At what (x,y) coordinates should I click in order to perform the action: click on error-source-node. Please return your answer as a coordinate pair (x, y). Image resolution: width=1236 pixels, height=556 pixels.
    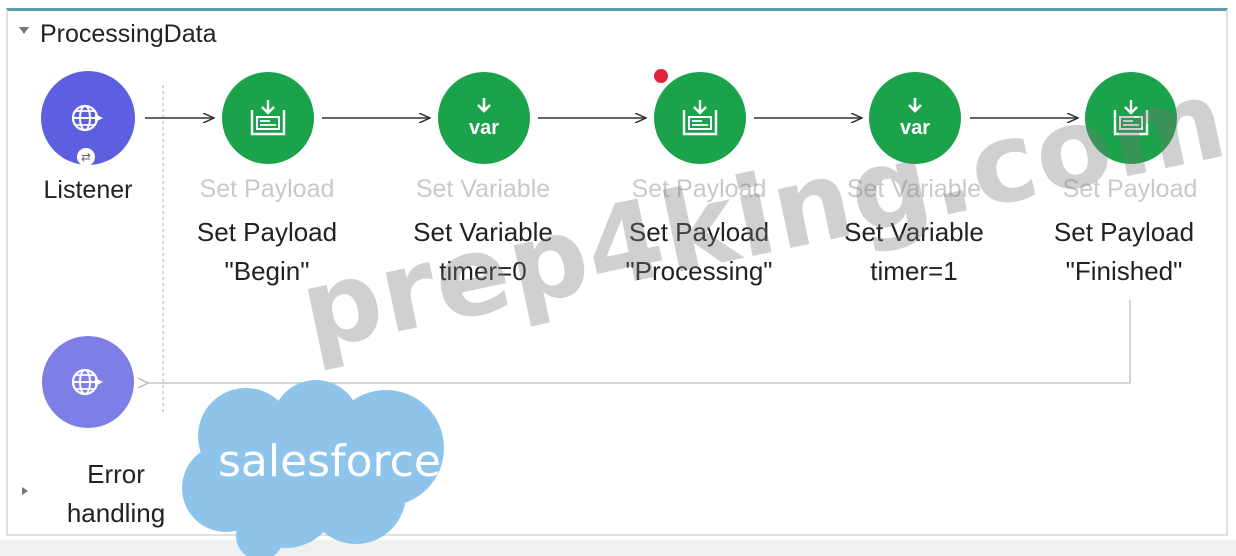
    Looking at the image, I should click on (88, 382).